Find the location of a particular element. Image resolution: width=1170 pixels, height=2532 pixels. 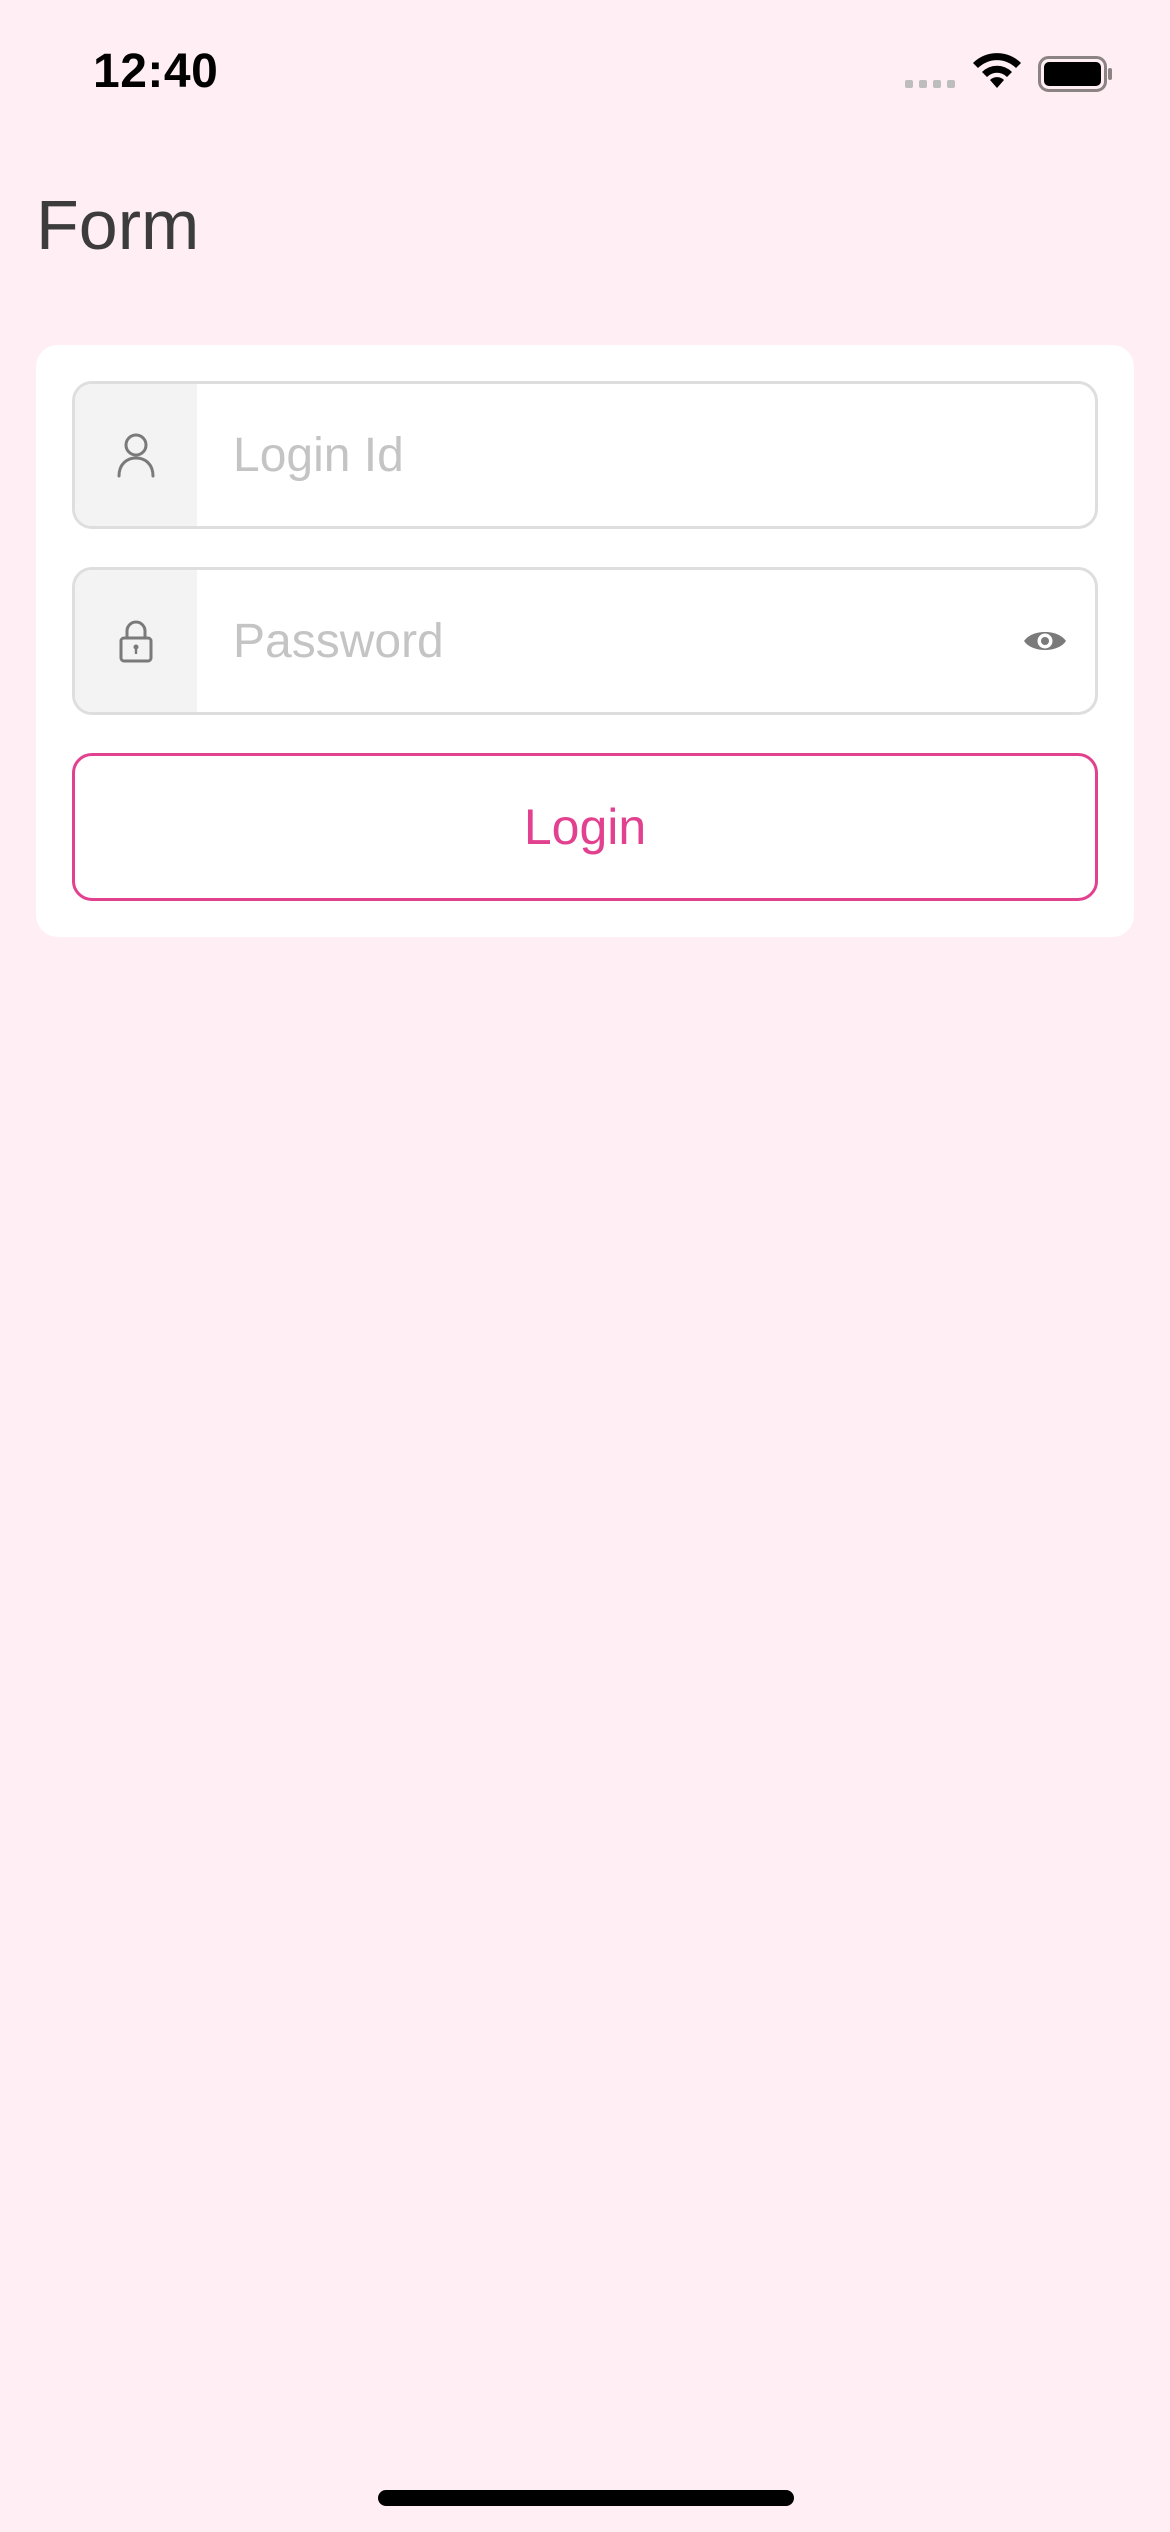

home-indicator is located at coordinates (586, 2498).